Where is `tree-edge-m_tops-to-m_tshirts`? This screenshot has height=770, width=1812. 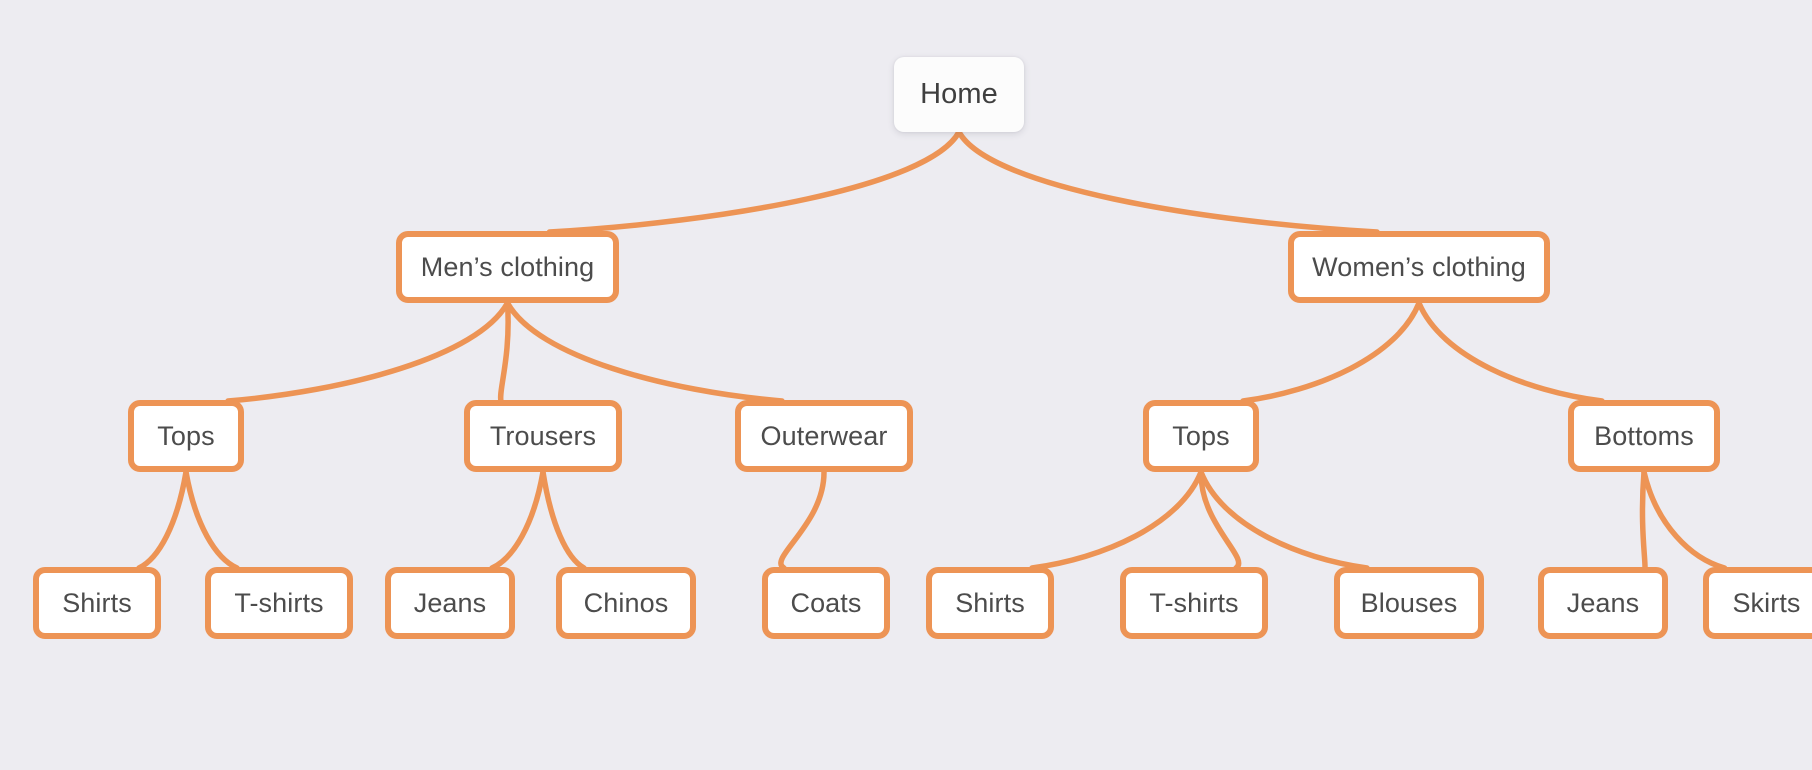
tree-edge-m_tops-to-m_tshirts is located at coordinates (211, 520).